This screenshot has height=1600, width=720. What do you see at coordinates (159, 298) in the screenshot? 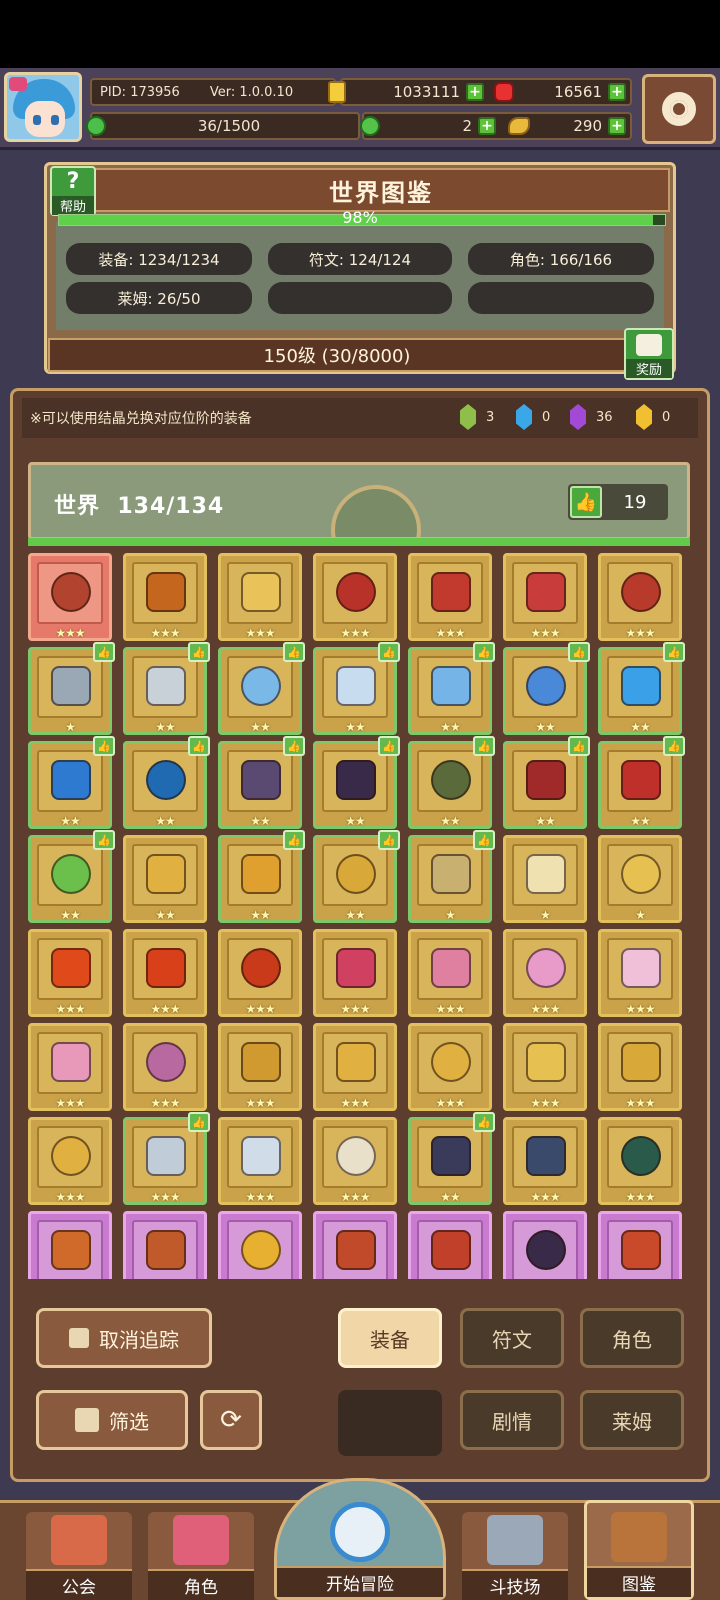
I see `stat-slime: 莱姆: 26/50` at bounding box center [159, 298].